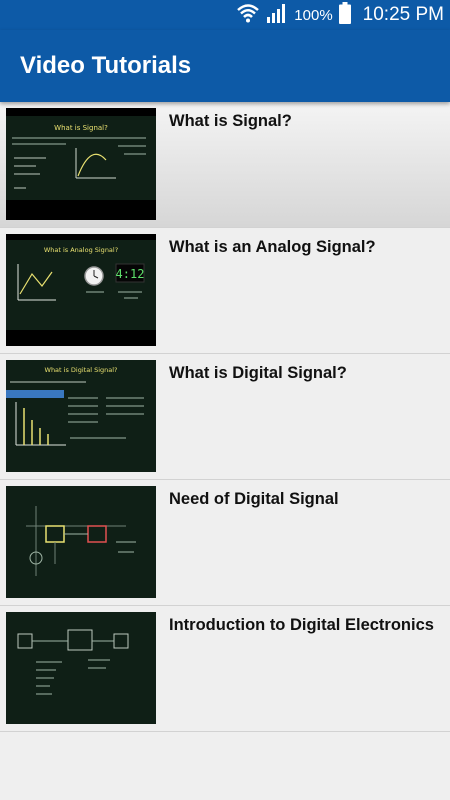  Describe the element at coordinates (81, 416) in the screenshot. I see `video-thumbnail: What is Digital Signal?` at that location.